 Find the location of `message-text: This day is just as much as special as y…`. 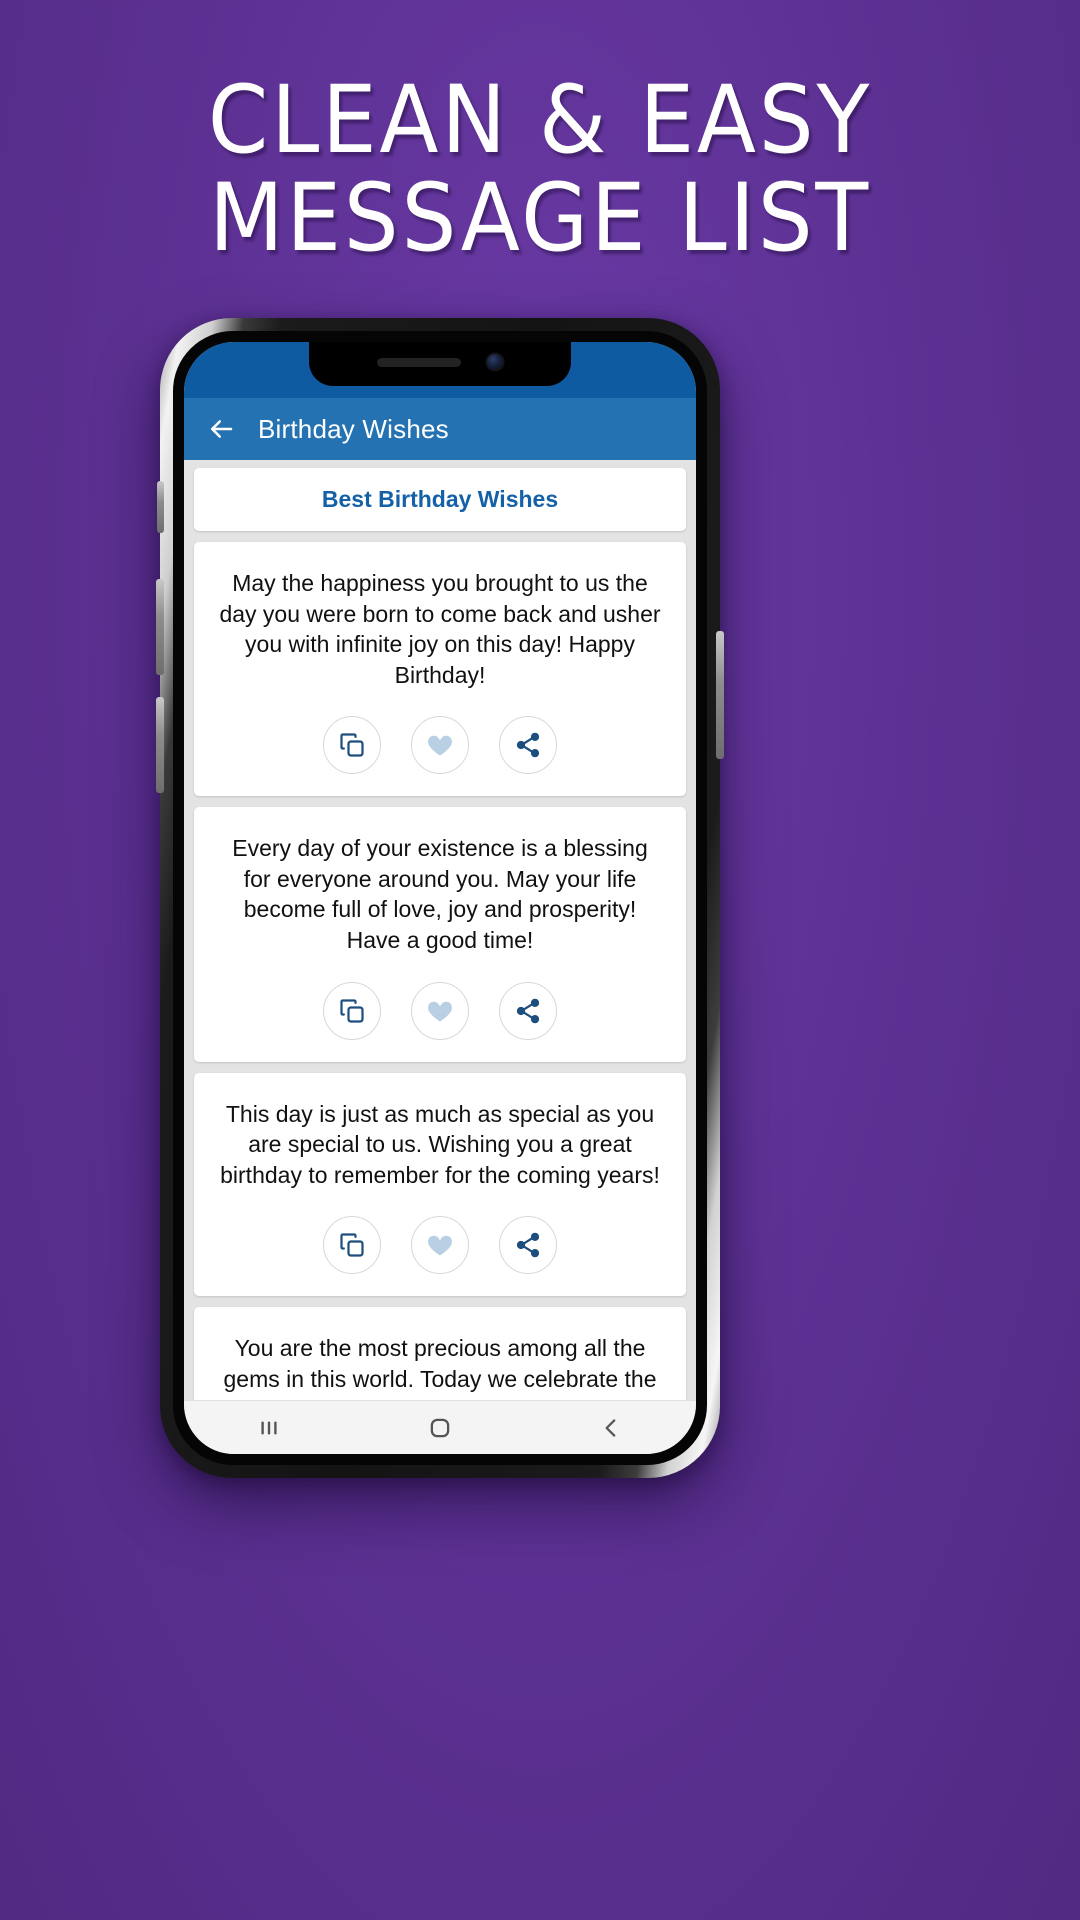

message-text: This day is just as much as special as y… is located at coordinates (440, 1144).